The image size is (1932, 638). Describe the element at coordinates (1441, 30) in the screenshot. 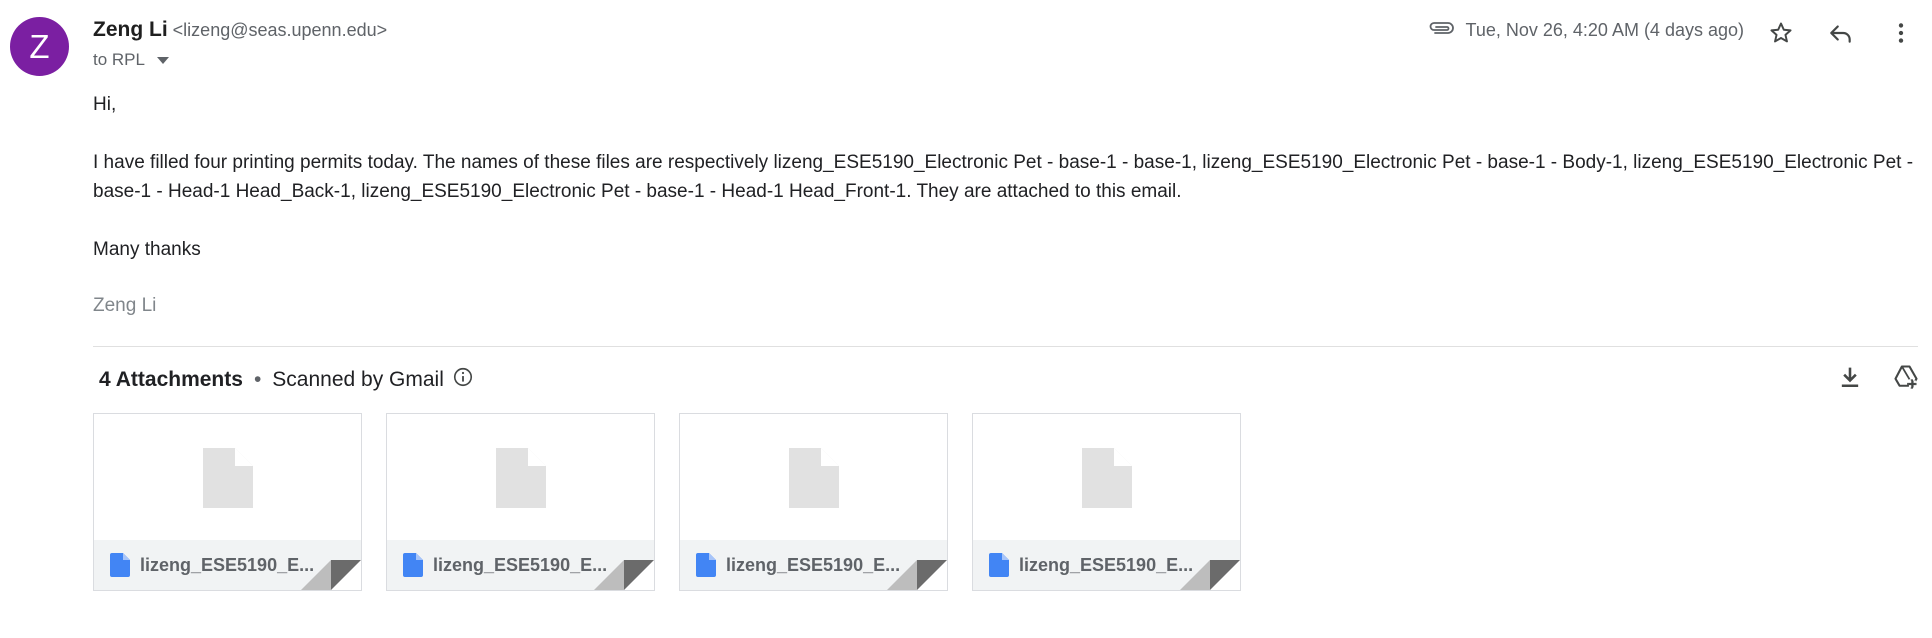

I see `paperclip-icon` at that location.